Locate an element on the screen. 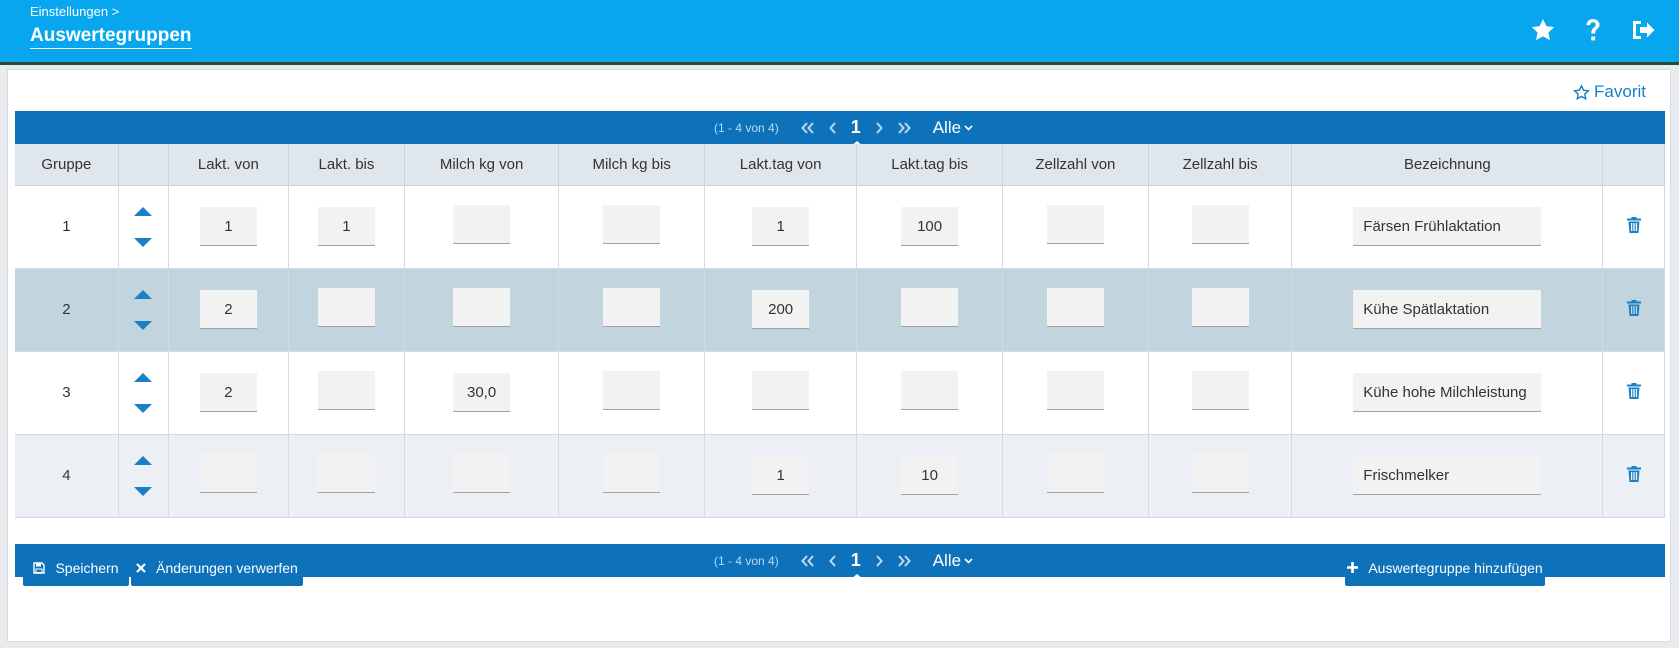 This screenshot has height=648, width=1679. cell-gruppe: 4 is located at coordinates (67, 476).